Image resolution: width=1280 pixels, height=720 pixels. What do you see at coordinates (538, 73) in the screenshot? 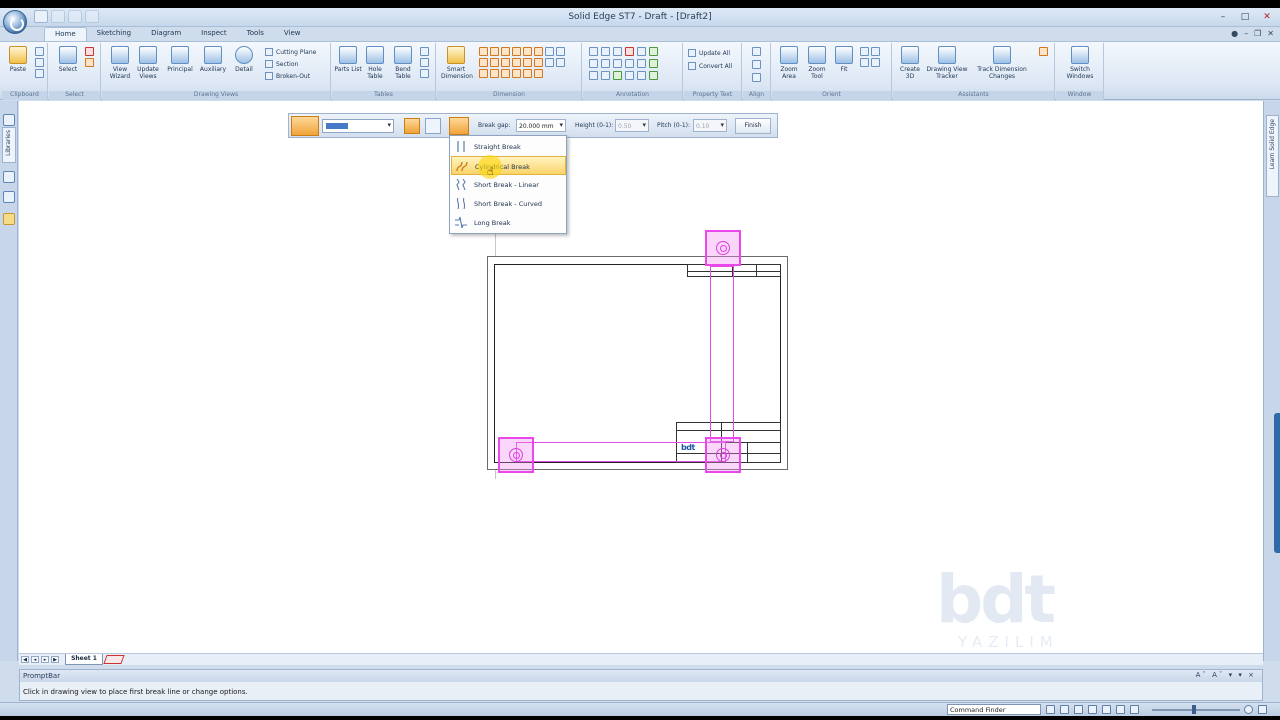
I see `dimension-15-icon` at bounding box center [538, 73].